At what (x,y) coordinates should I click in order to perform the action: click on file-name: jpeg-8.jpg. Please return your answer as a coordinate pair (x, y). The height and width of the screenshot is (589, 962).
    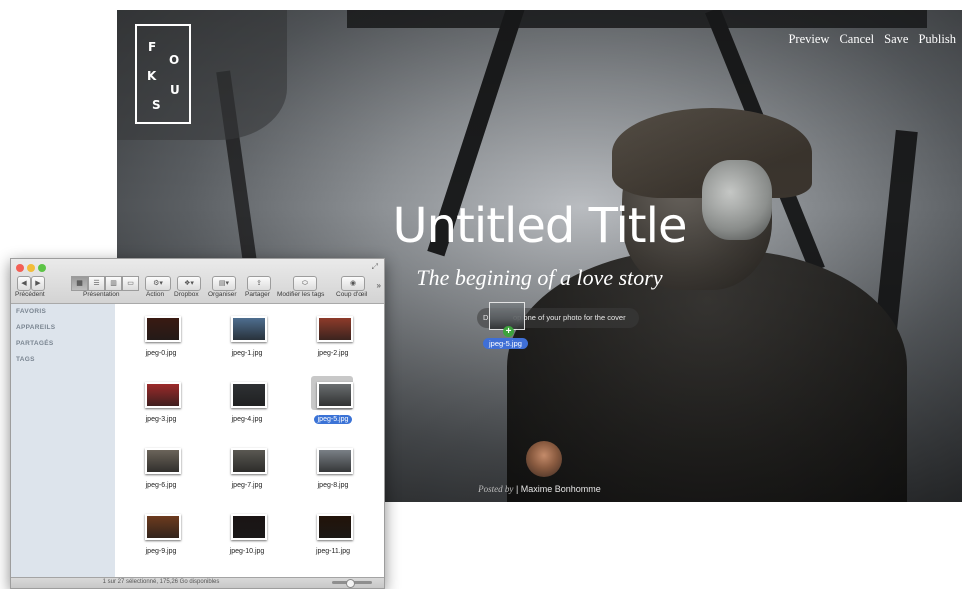
    Looking at the image, I should click on (333, 485).